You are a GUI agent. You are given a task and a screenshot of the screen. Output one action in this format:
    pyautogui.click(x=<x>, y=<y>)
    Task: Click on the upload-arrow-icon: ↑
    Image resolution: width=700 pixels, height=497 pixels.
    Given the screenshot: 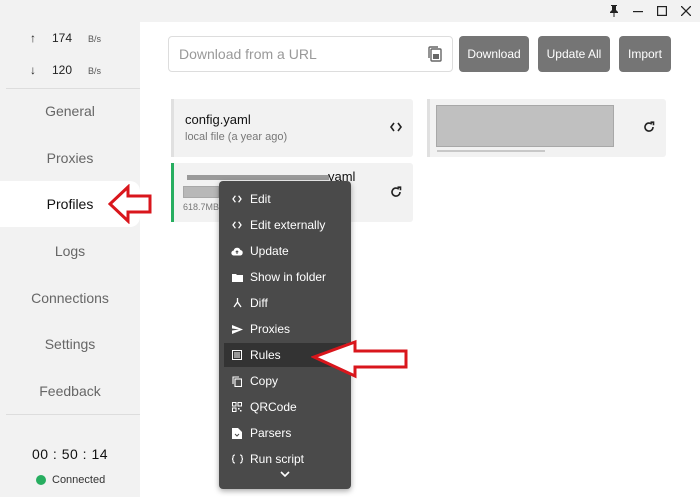 What is the action you would take?
    pyautogui.click(x=33, y=38)
    